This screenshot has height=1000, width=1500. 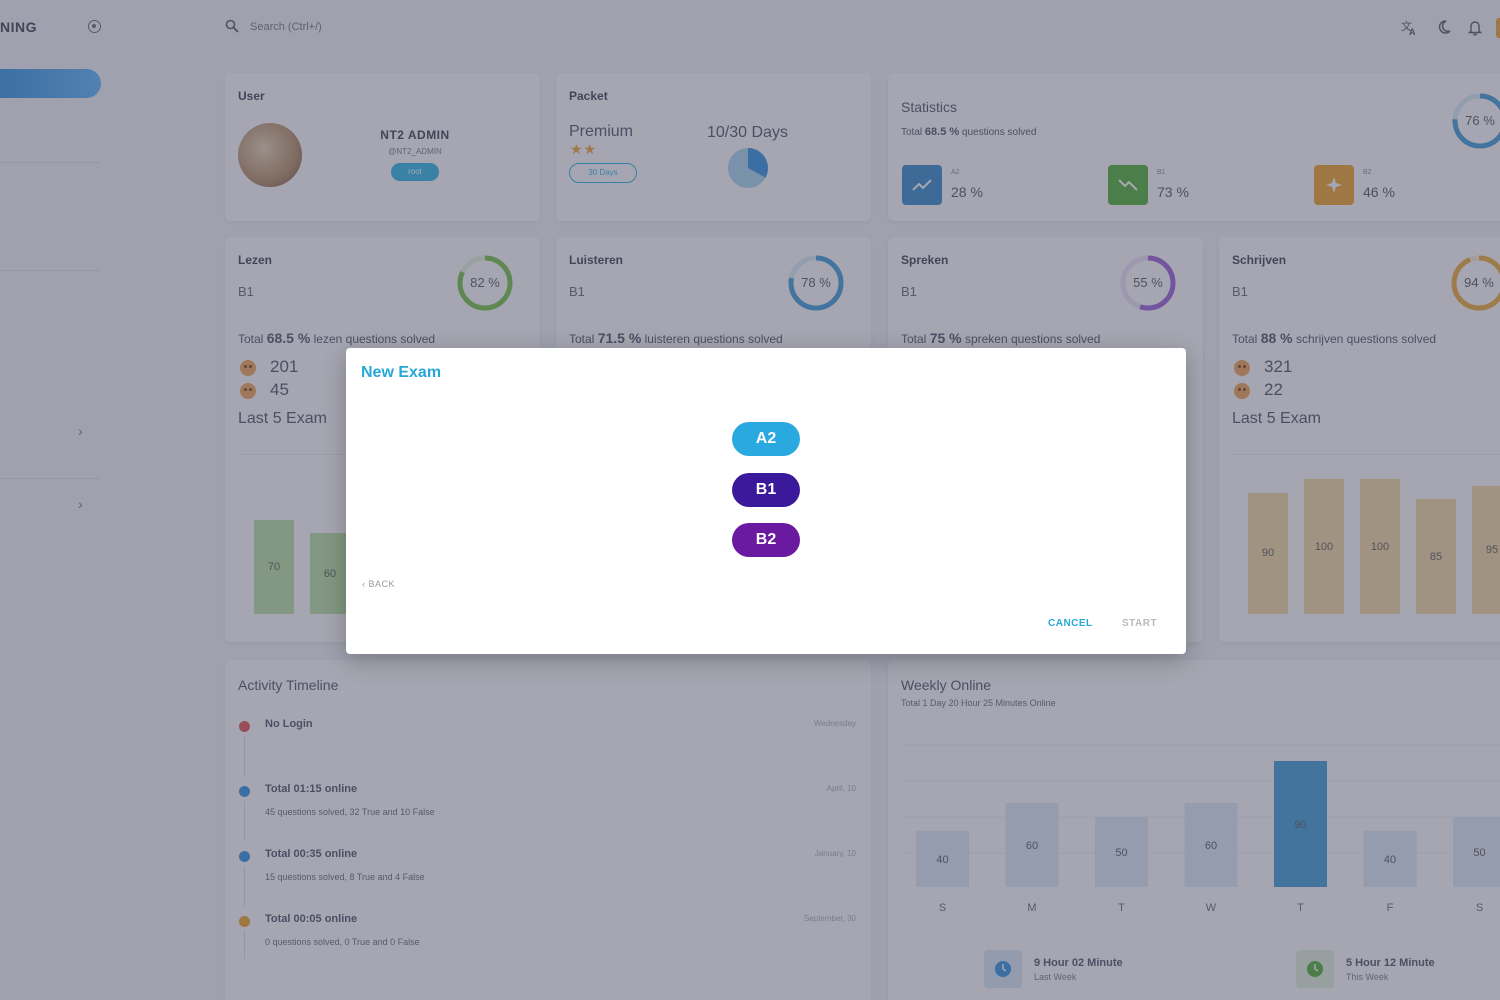 What do you see at coordinates (766, 490) in the screenshot?
I see `level-b1-button: B1` at bounding box center [766, 490].